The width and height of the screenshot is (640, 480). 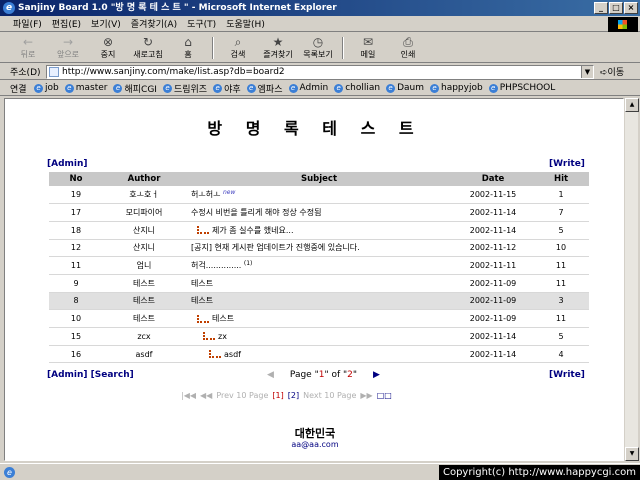 What do you see at coordinates (277, 395) in the screenshot?
I see `page-link-current: [1]` at bounding box center [277, 395].